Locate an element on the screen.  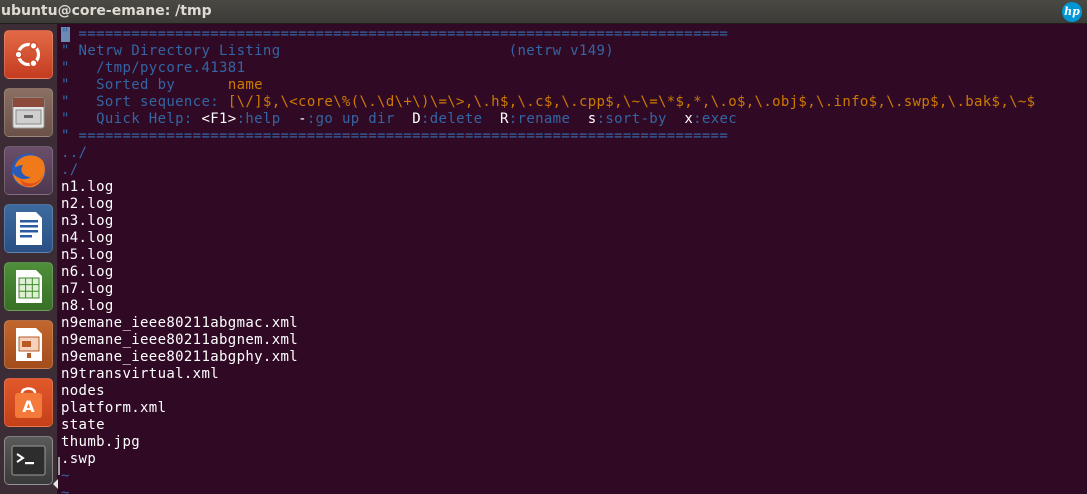
file-entry: n3.log is located at coordinates (87, 221).